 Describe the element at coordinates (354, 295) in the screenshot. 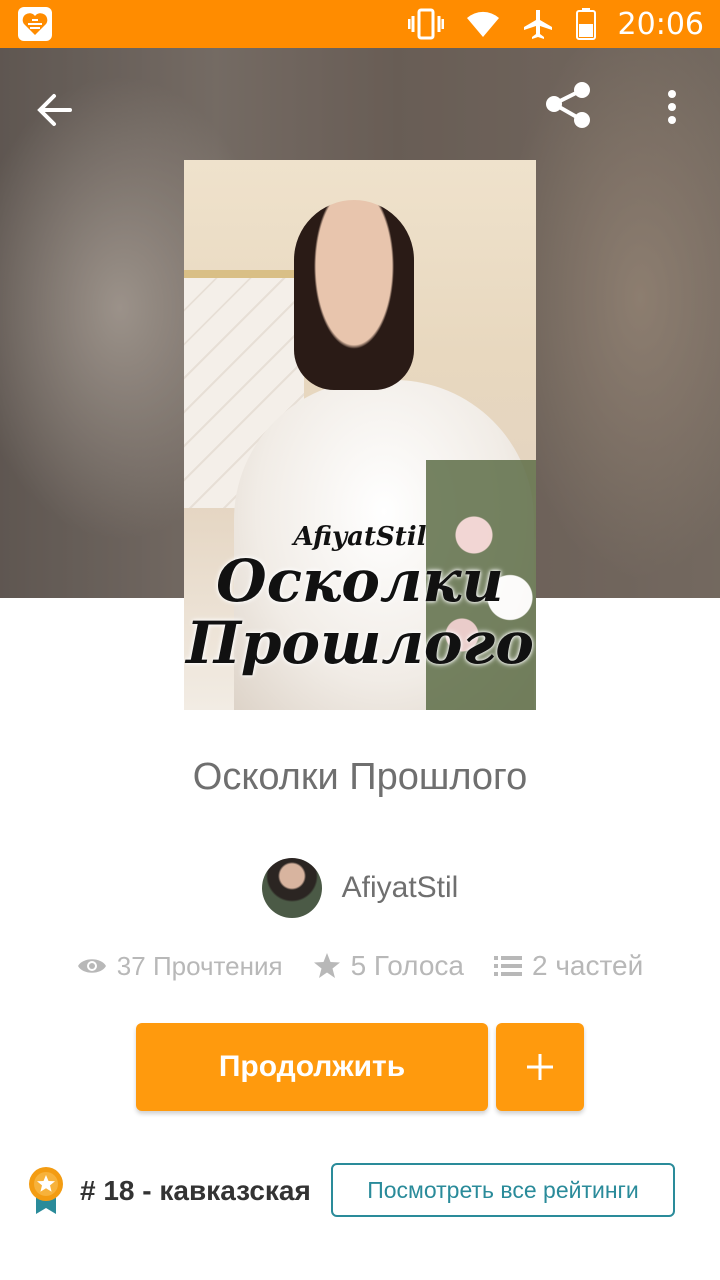

I see `cover-figure` at that location.